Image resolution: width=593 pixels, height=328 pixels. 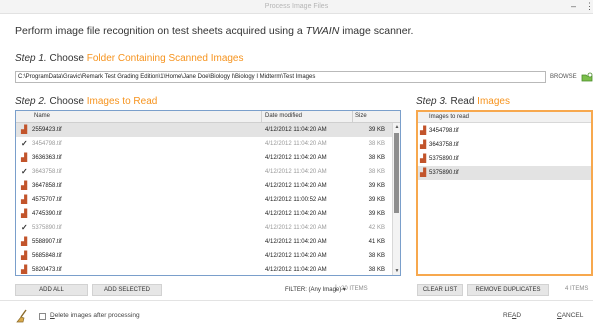 What do you see at coordinates (208, 117) in the screenshot?
I see `file-list-header: Name Date modified Size` at bounding box center [208, 117].